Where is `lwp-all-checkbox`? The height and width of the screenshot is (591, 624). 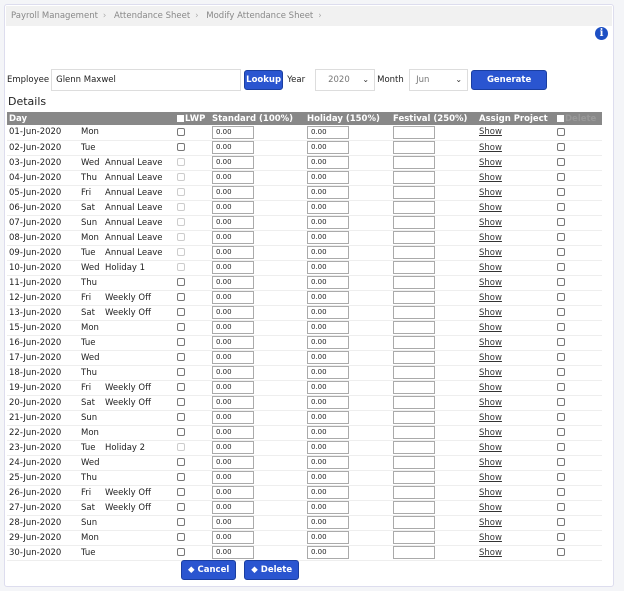 lwp-all-checkbox is located at coordinates (180, 118).